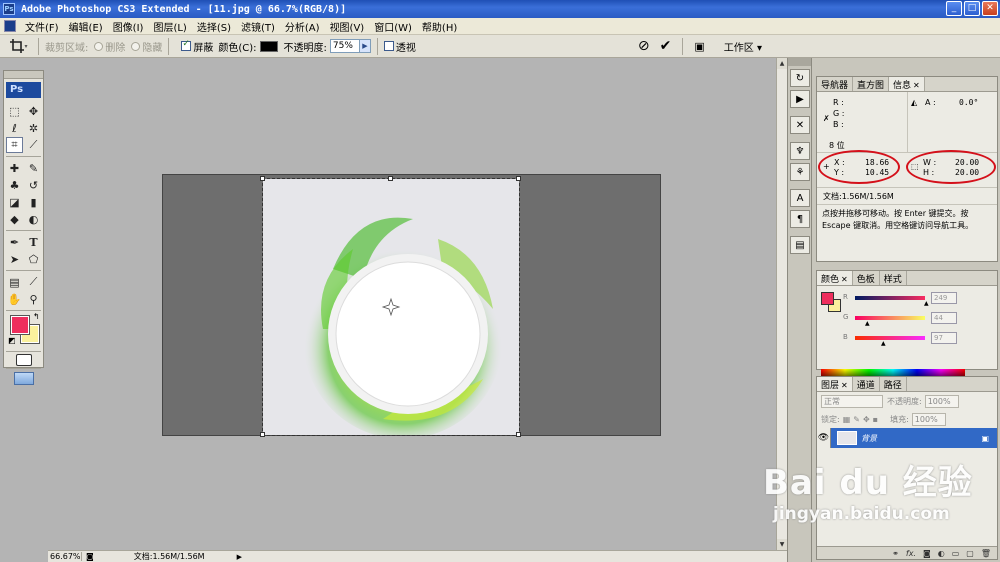 Image resolution: width=1000 pixels, height=562 pixels. I want to click on commit-check-icon: ✔, so click(666, 46).